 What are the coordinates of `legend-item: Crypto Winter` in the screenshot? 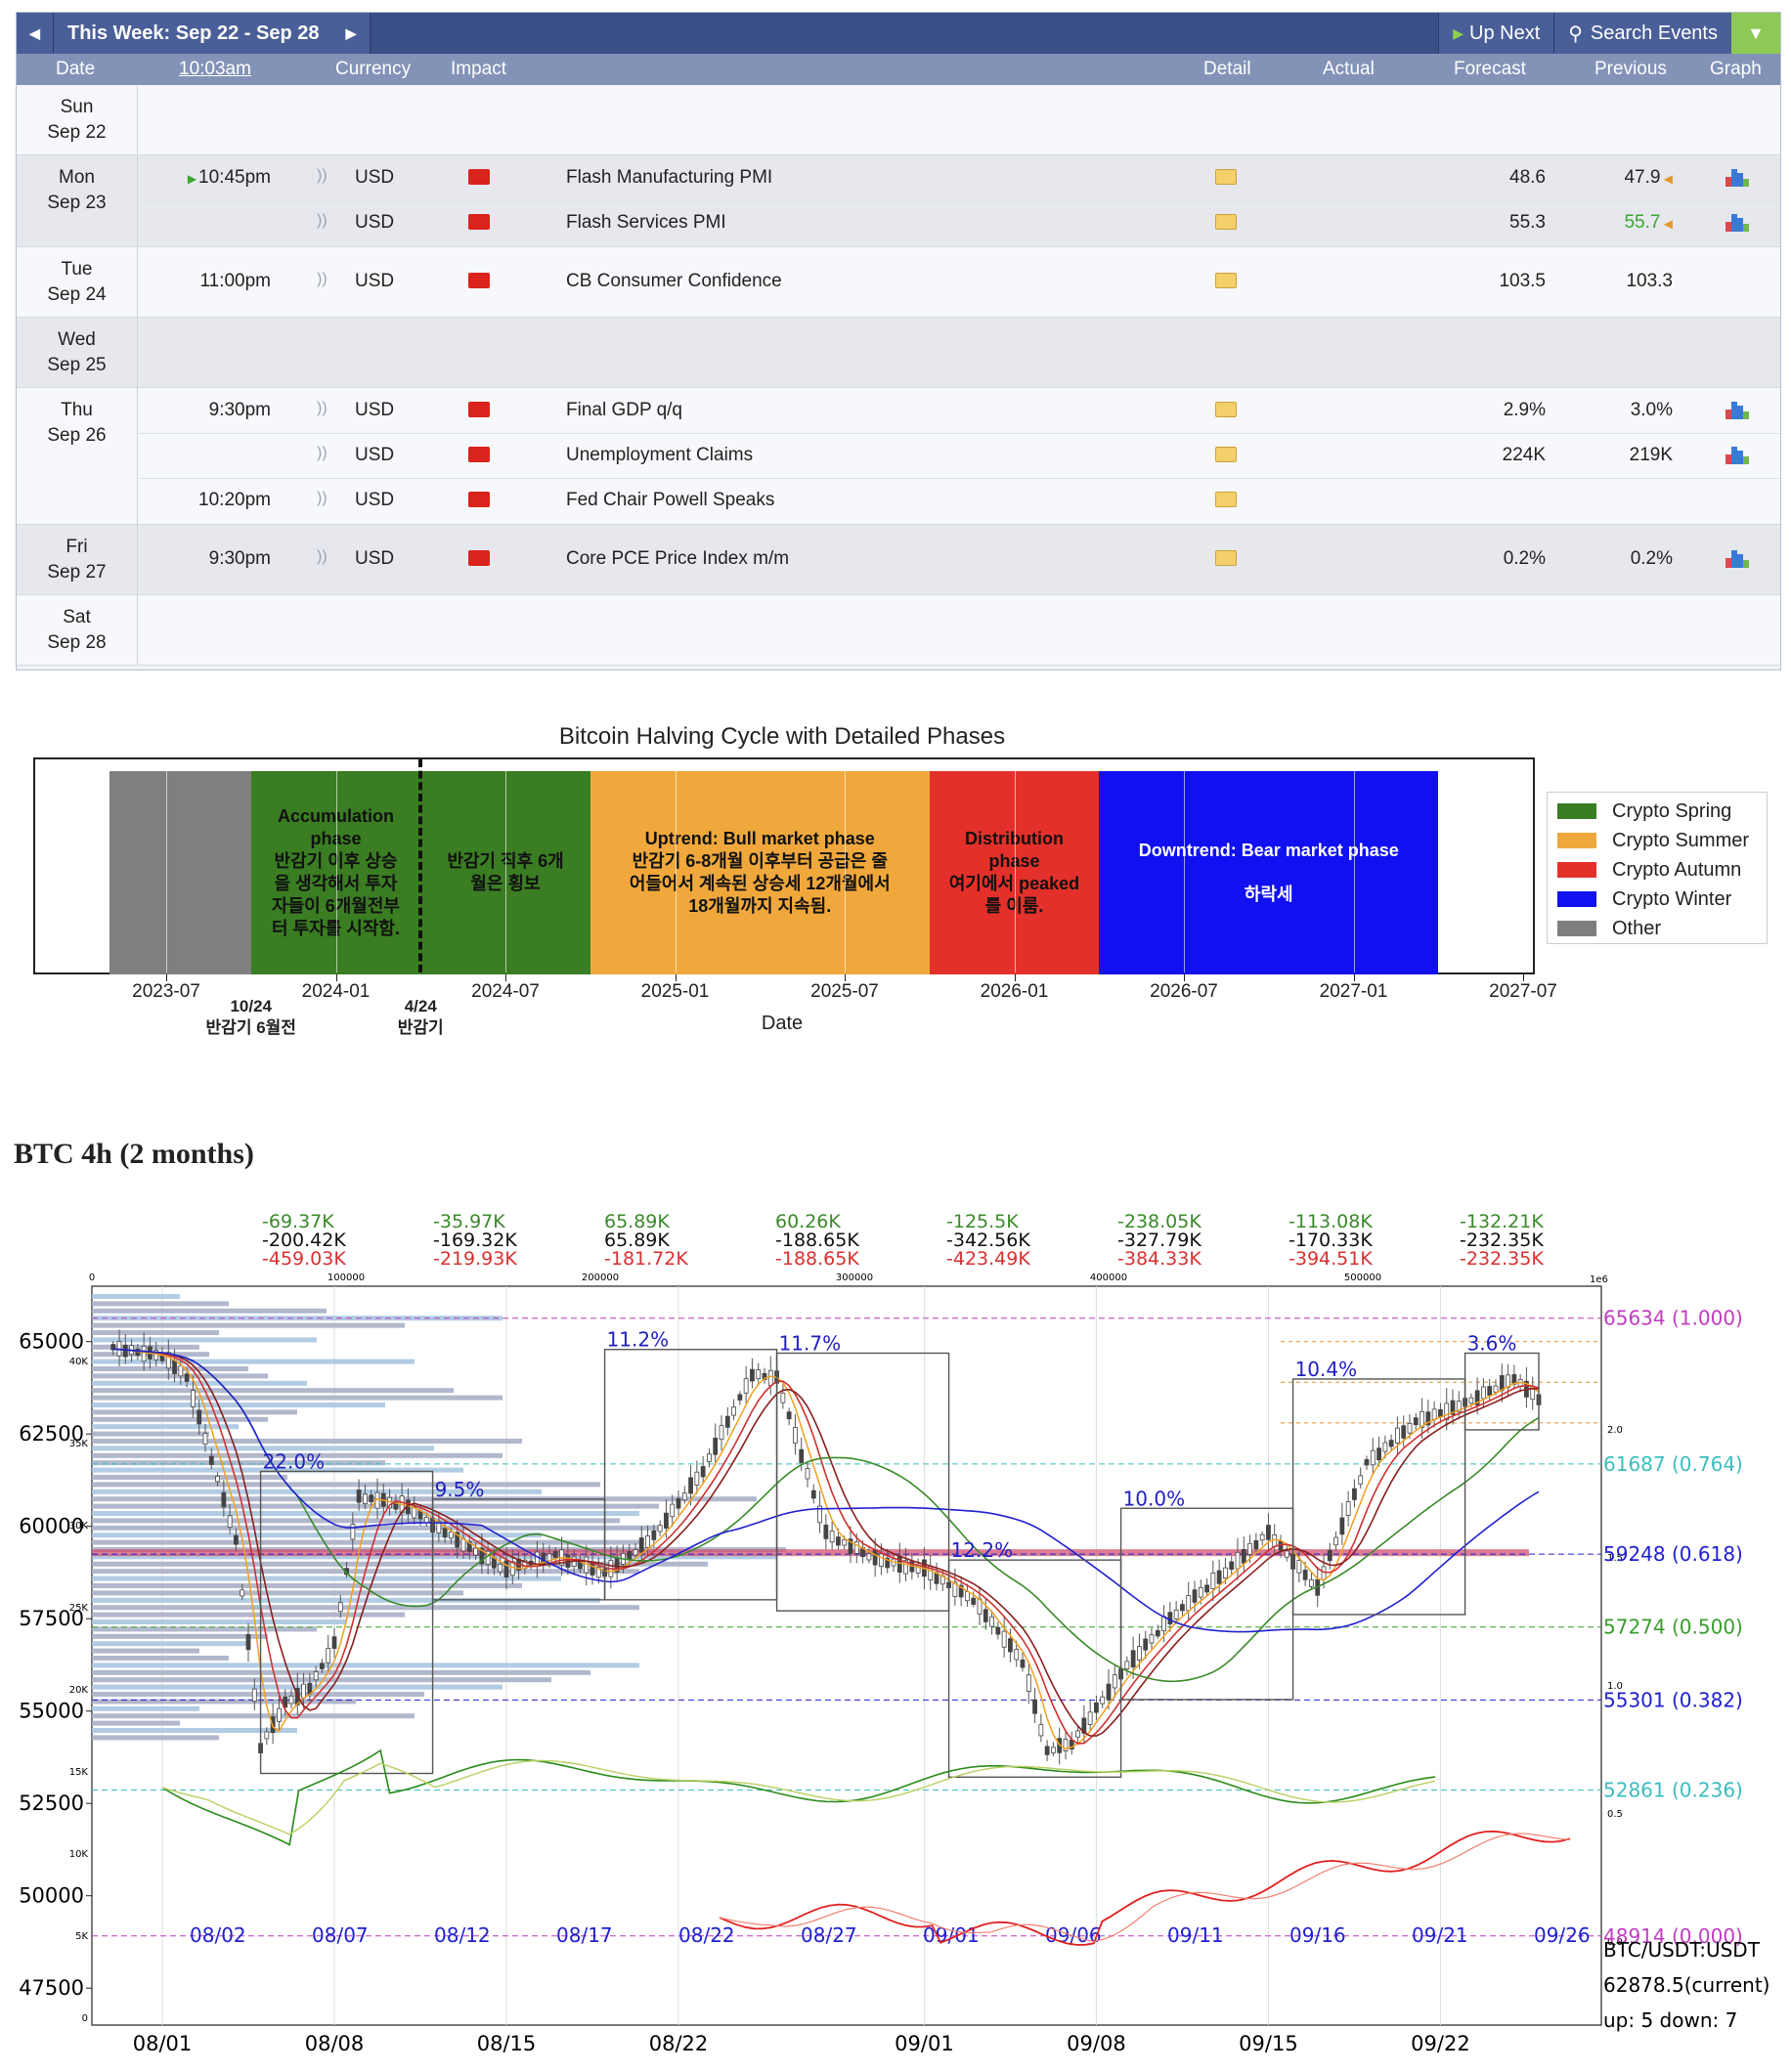 It's located at (1657, 899).